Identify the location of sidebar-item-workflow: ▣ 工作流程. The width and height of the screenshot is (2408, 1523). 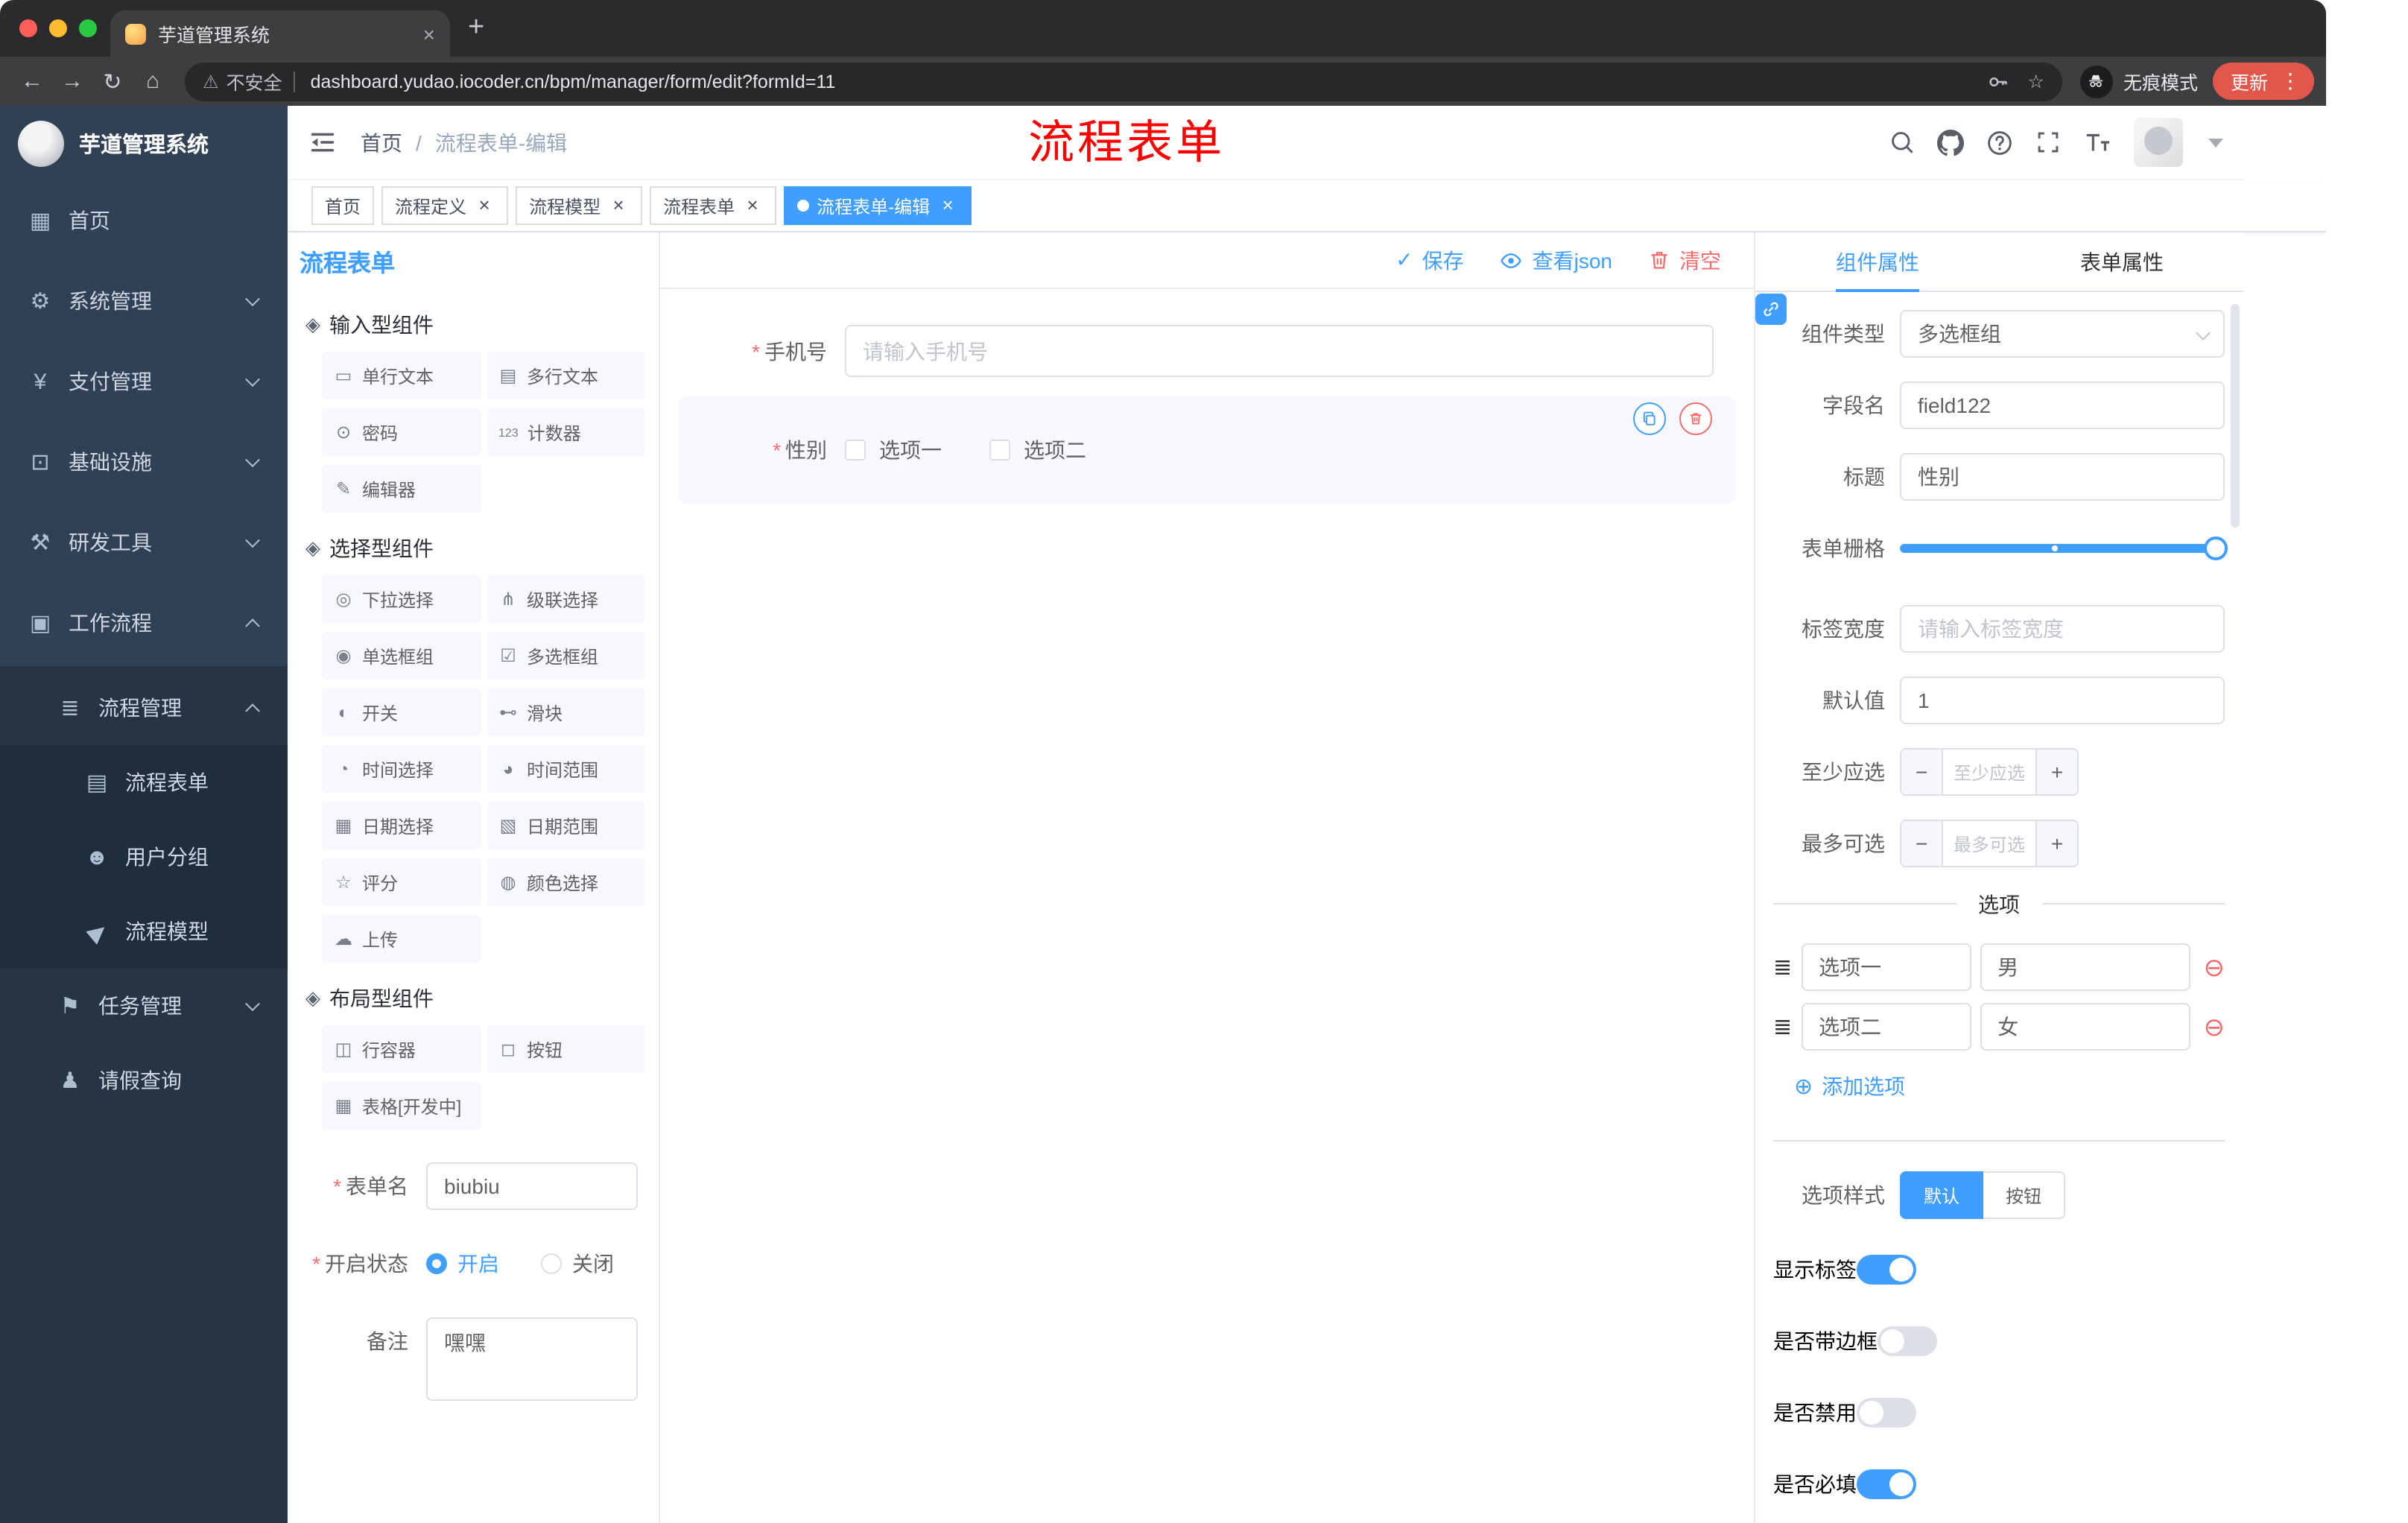
(144, 623).